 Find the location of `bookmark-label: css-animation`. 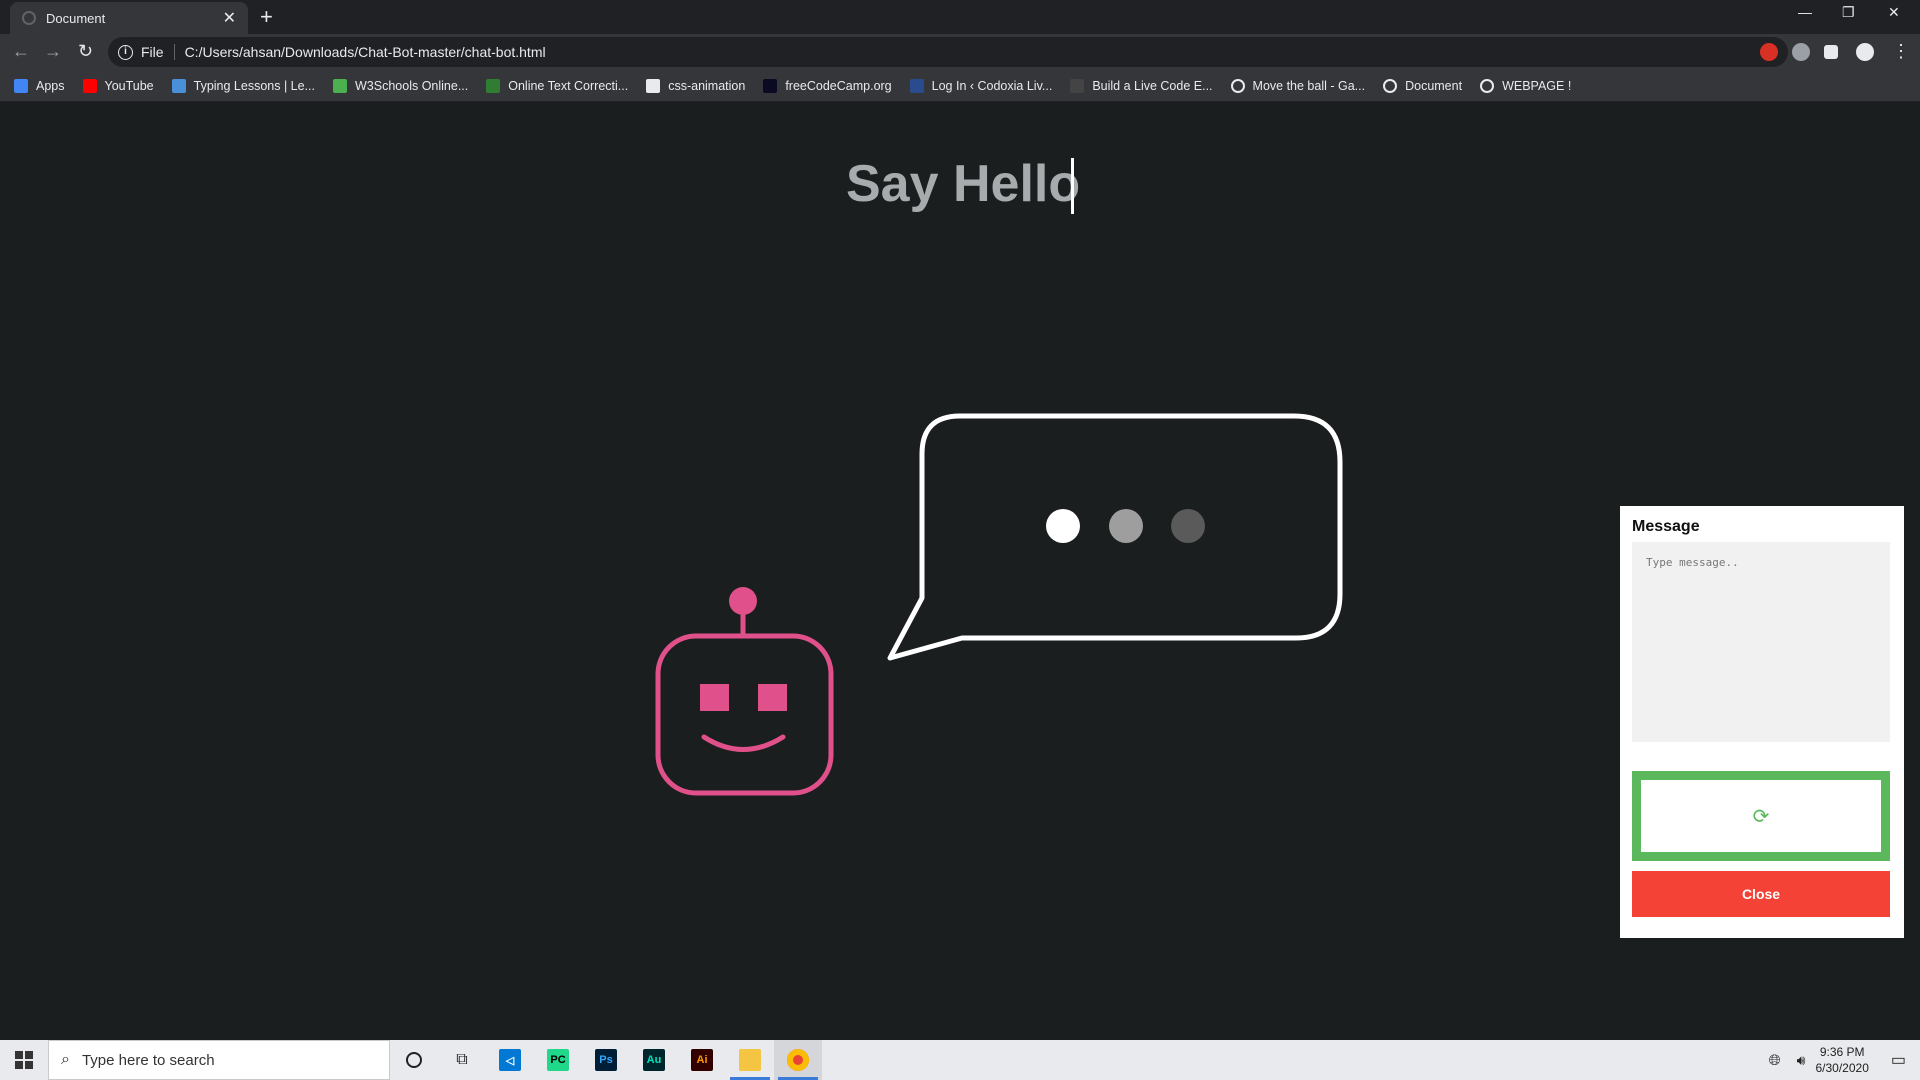

bookmark-label: css-animation is located at coordinates (707, 85).